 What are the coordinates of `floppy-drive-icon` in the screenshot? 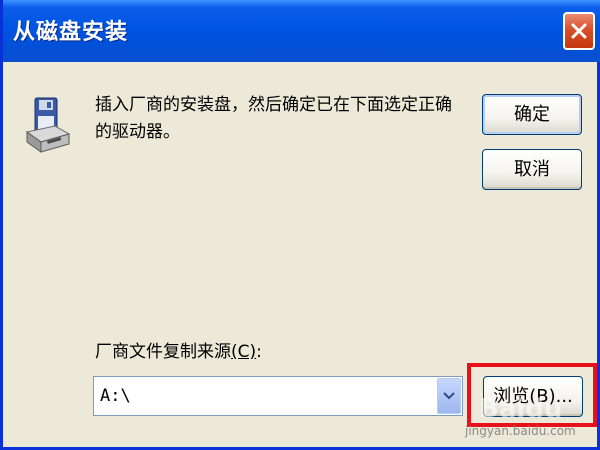 It's located at (48, 125).